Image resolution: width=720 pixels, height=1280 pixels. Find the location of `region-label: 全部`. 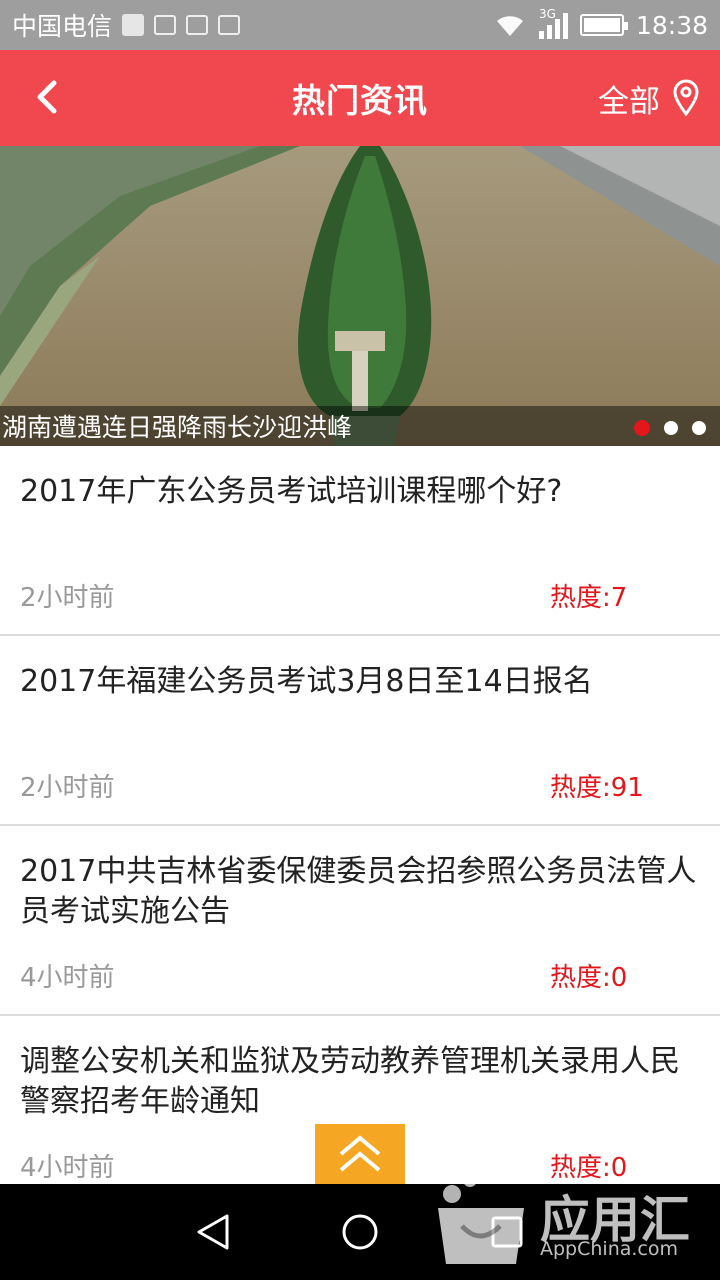

region-label: 全部 is located at coordinates (629, 101).